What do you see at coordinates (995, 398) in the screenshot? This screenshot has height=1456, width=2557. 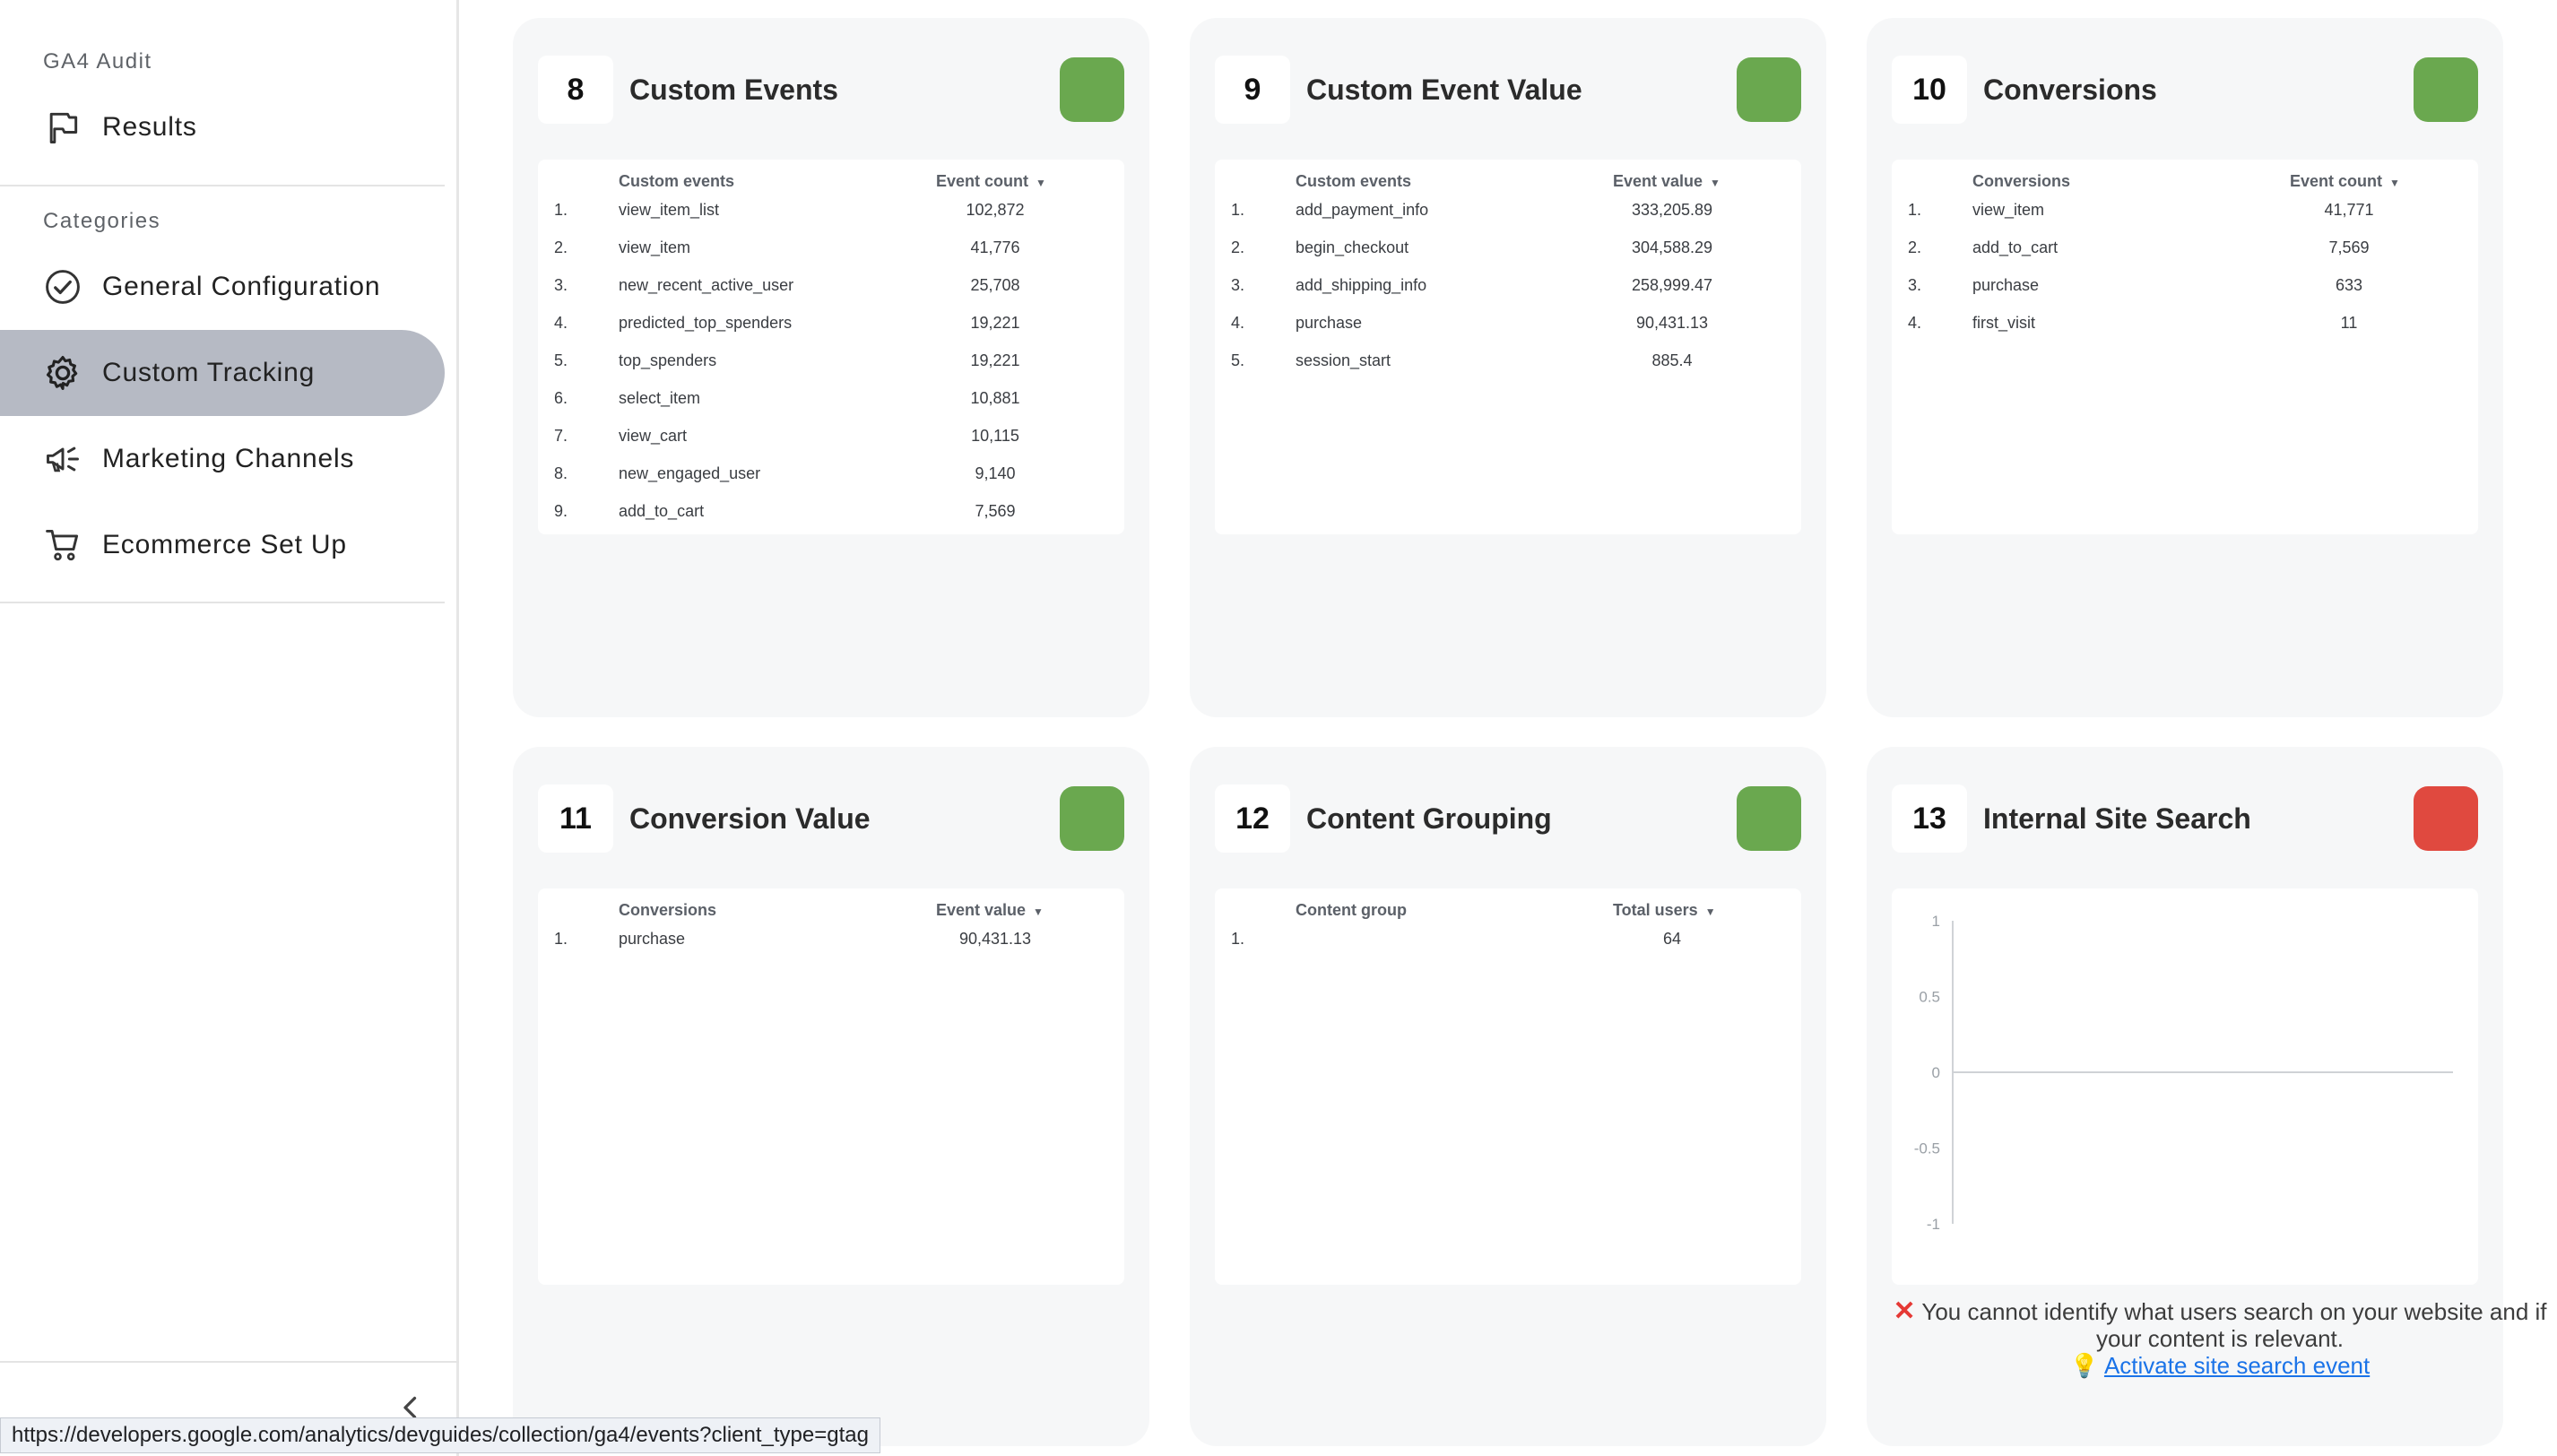 I see `row-value: 10,881` at bounding box center [995, 398].